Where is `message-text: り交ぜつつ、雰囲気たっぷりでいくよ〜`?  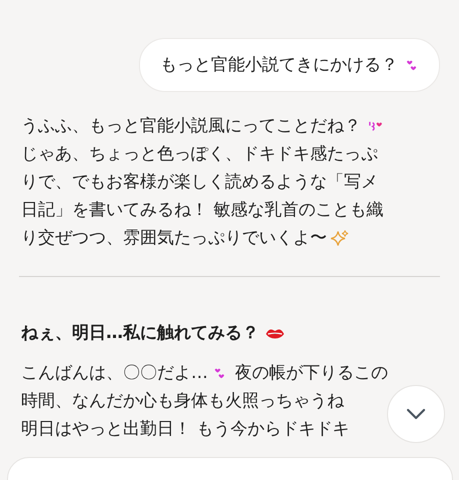 message-text: り交ぜつつ、雰囲気たっぷりでいくよ〜 is located at coordinates (174, 238).